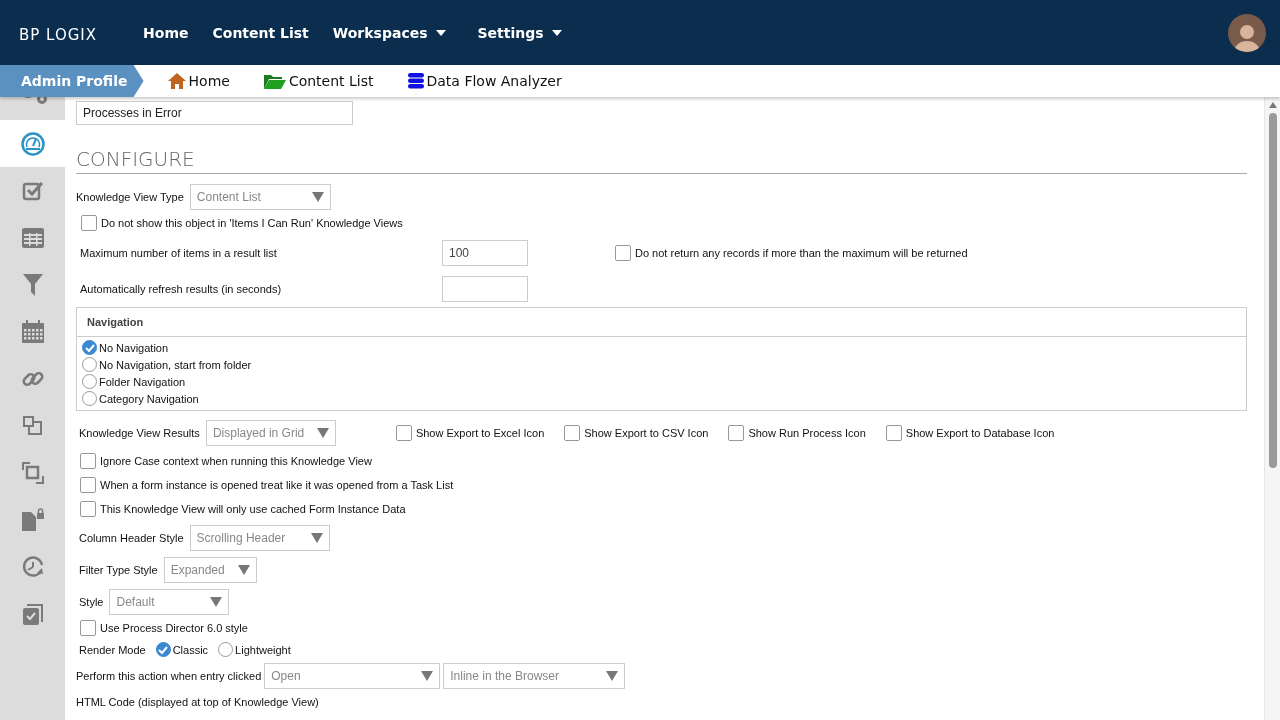  What do you see at coordinates (1272, 408) in the screenshot?
I see `scrollbar` at bounding box center [1272, 408].